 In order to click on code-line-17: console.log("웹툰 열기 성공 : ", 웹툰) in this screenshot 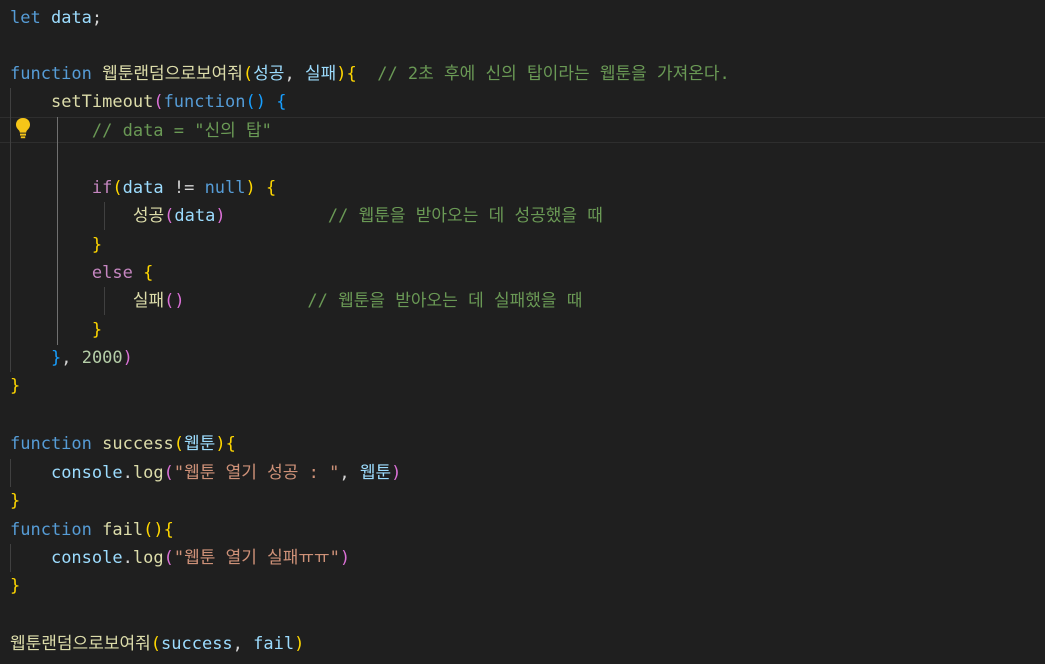, I will do `click(205, 473)`.